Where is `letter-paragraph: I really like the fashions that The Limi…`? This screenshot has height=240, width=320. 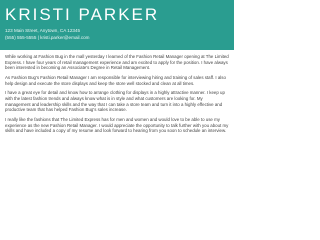 letter-paragraph: I really like the fashions that The Limi… is located at coordinates (117, 125).